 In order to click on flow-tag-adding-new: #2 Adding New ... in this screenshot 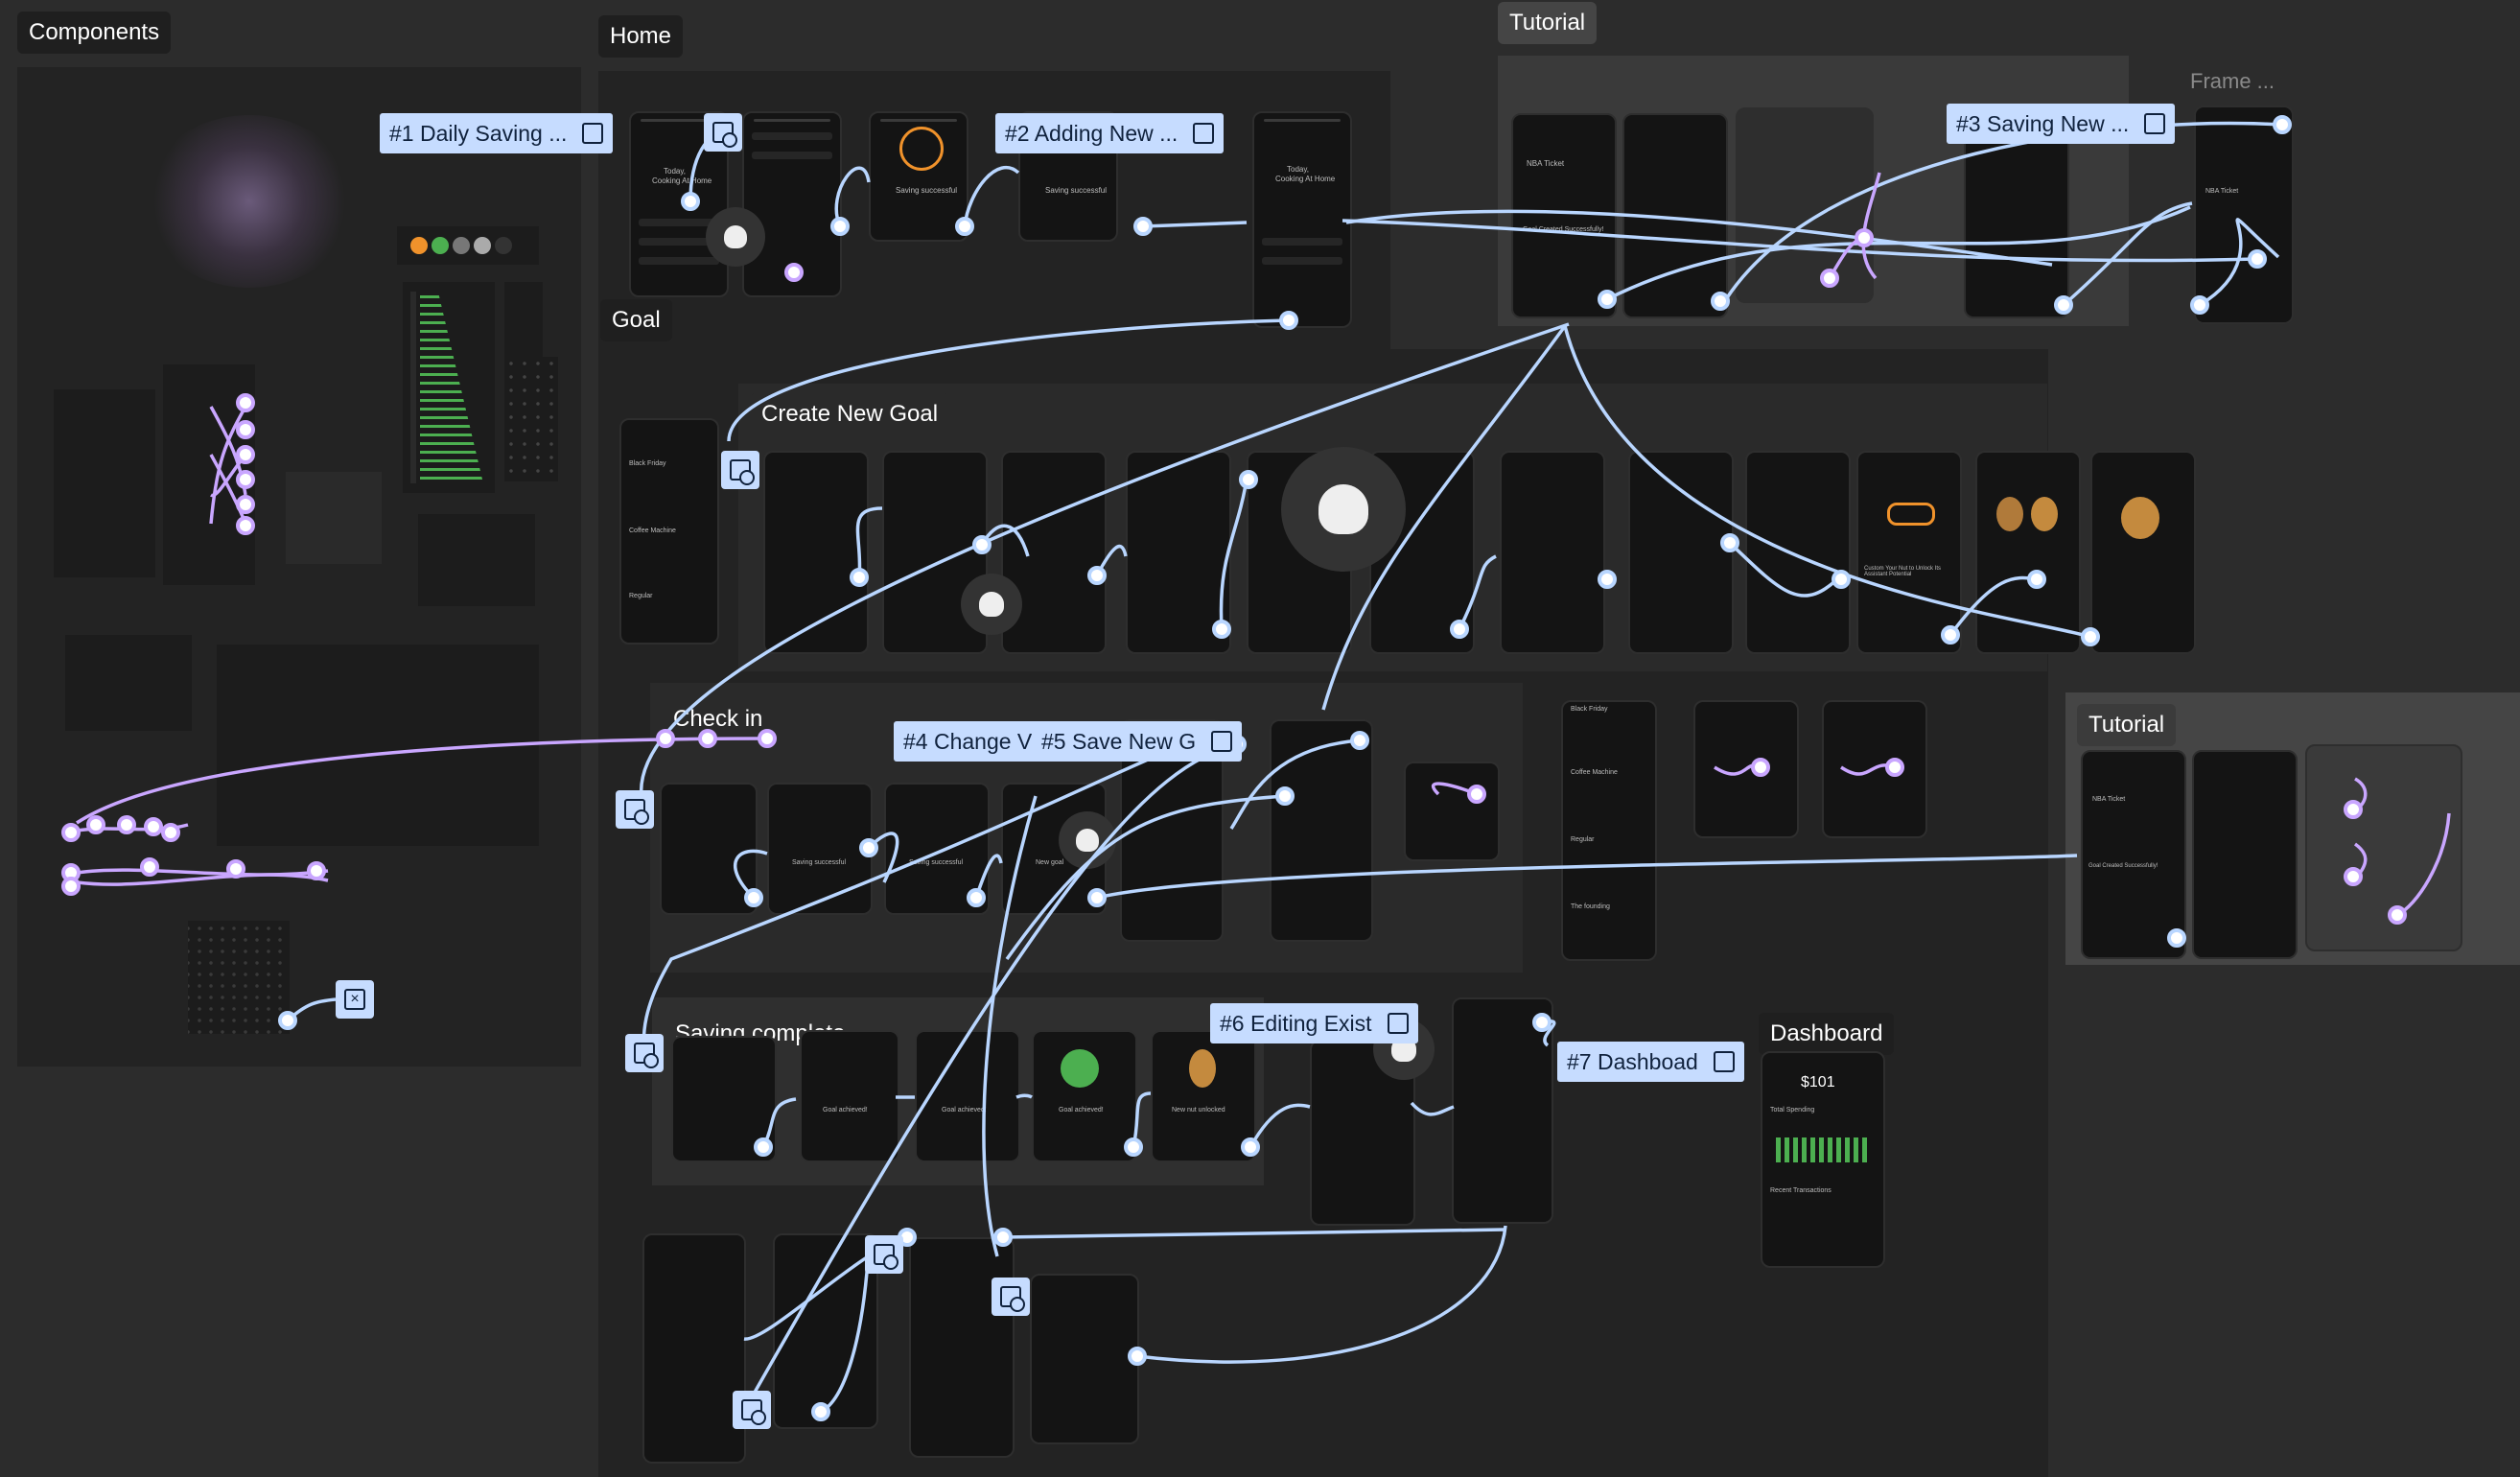, I will do `click(1110, 133)`.